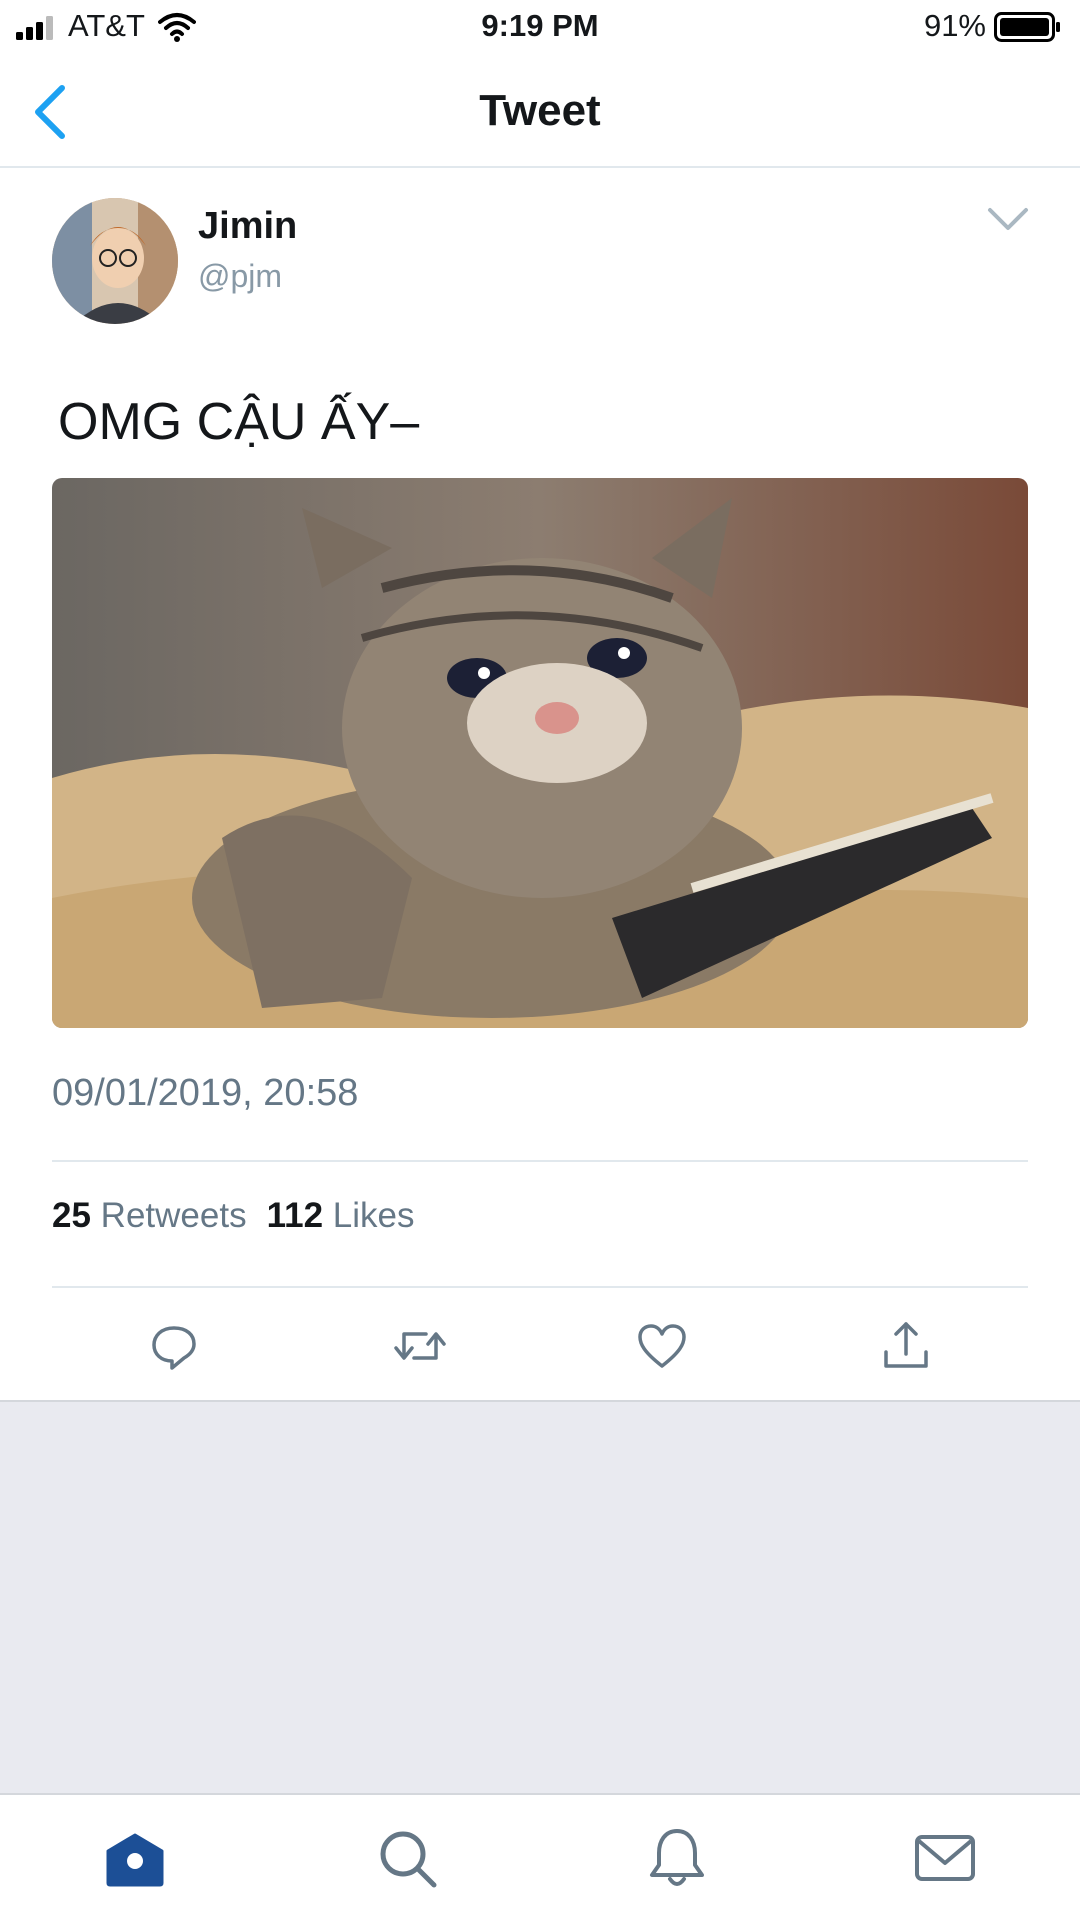 This screenshot has width=1080, height=1922. I want to click on reply-icon, so click(174, 1346).